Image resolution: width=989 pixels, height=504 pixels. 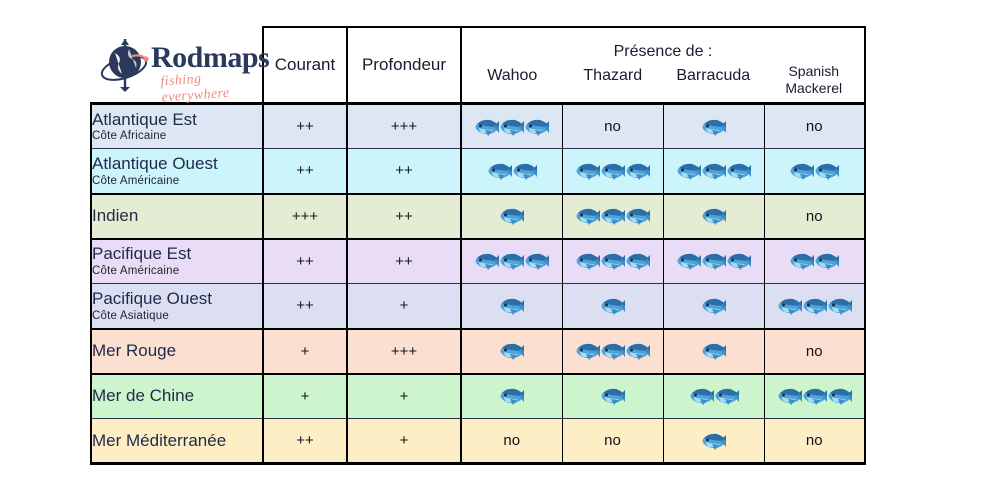 I want to click on row-header-region: Pacifique Ouest Côte Asiatique, so click(x=177, y=306).